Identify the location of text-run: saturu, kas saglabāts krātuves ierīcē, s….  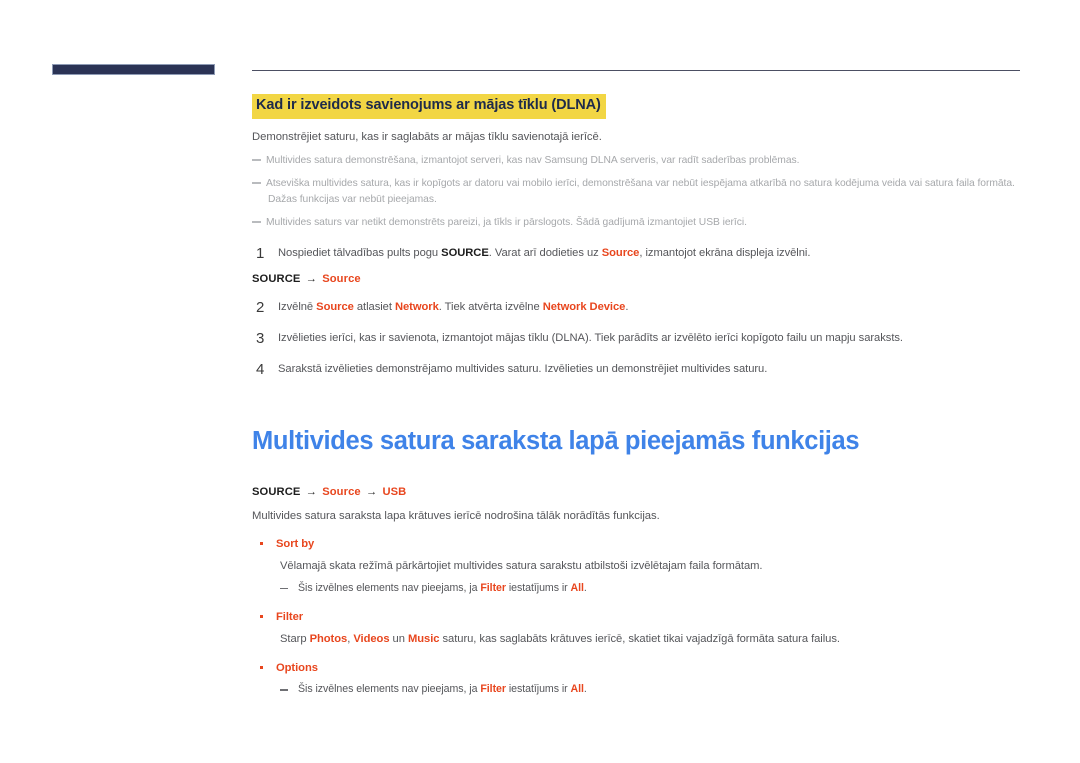
(639, 639).